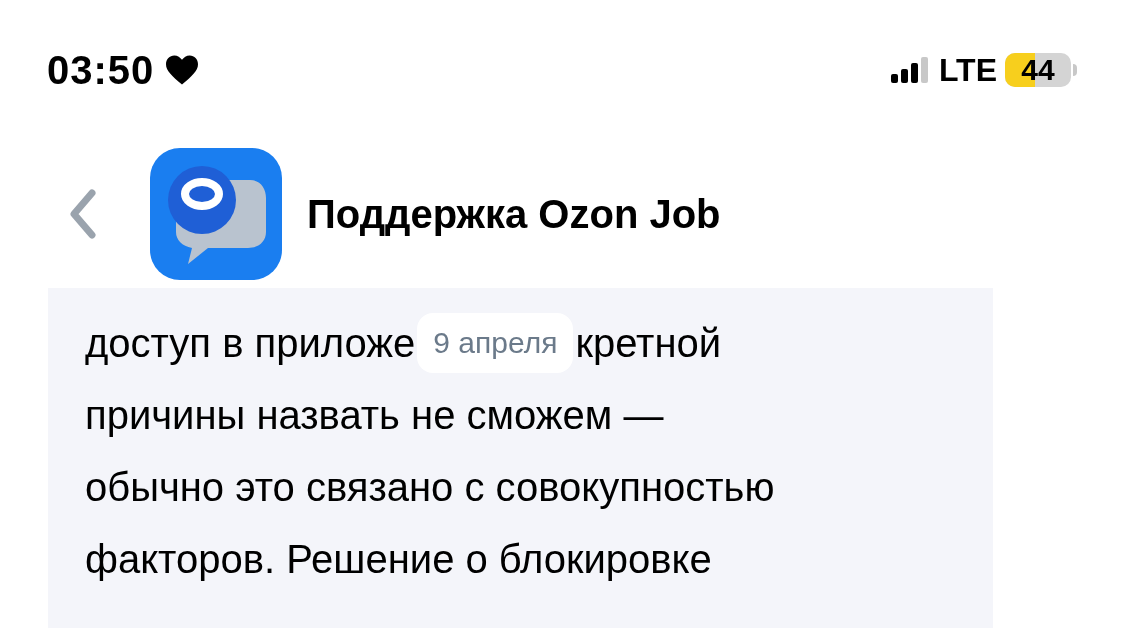  Describe the element at coordinates (101, 70) in the screenshot. I see `status-time: 03:50` at that location.